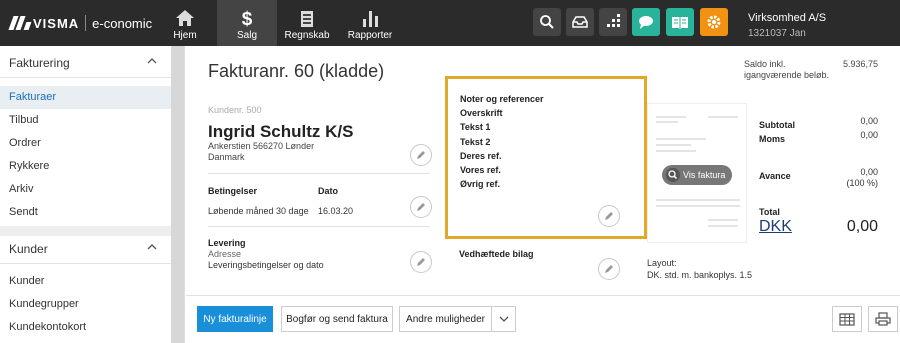 This screenshot has width=900, height=343. I want to click on edit-delivery-button, so click(421, 262).